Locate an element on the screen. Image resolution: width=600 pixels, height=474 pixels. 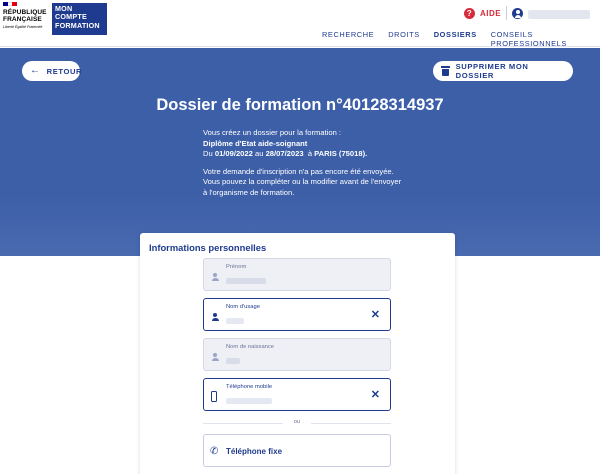
field-label: Nom d'usage is located at coordinates (243, 307).